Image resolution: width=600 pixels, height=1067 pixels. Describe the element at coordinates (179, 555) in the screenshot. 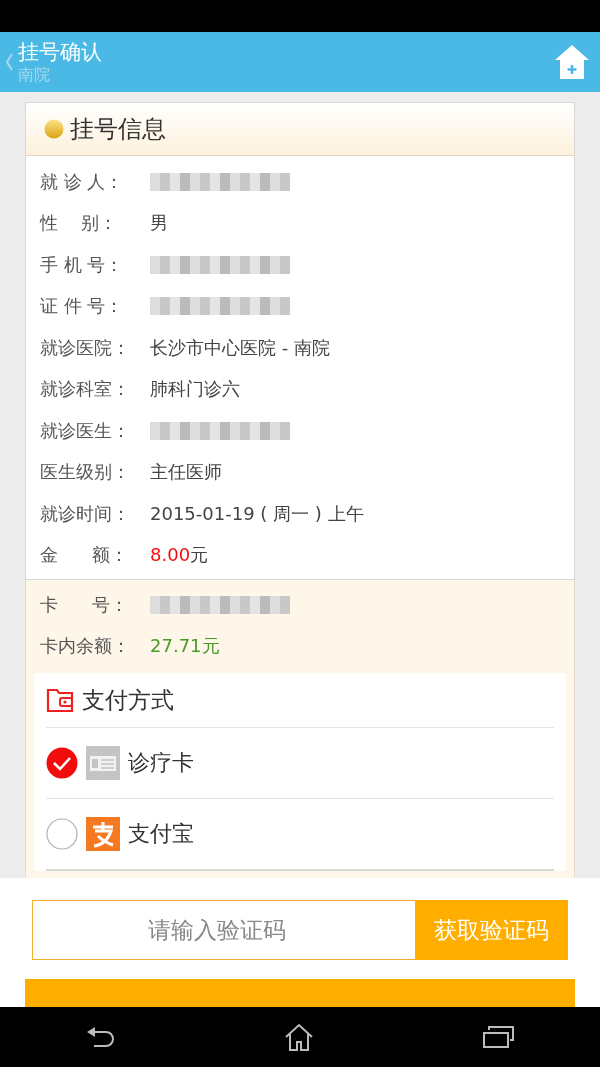

I see `amount-value: 8.00元` at that location.